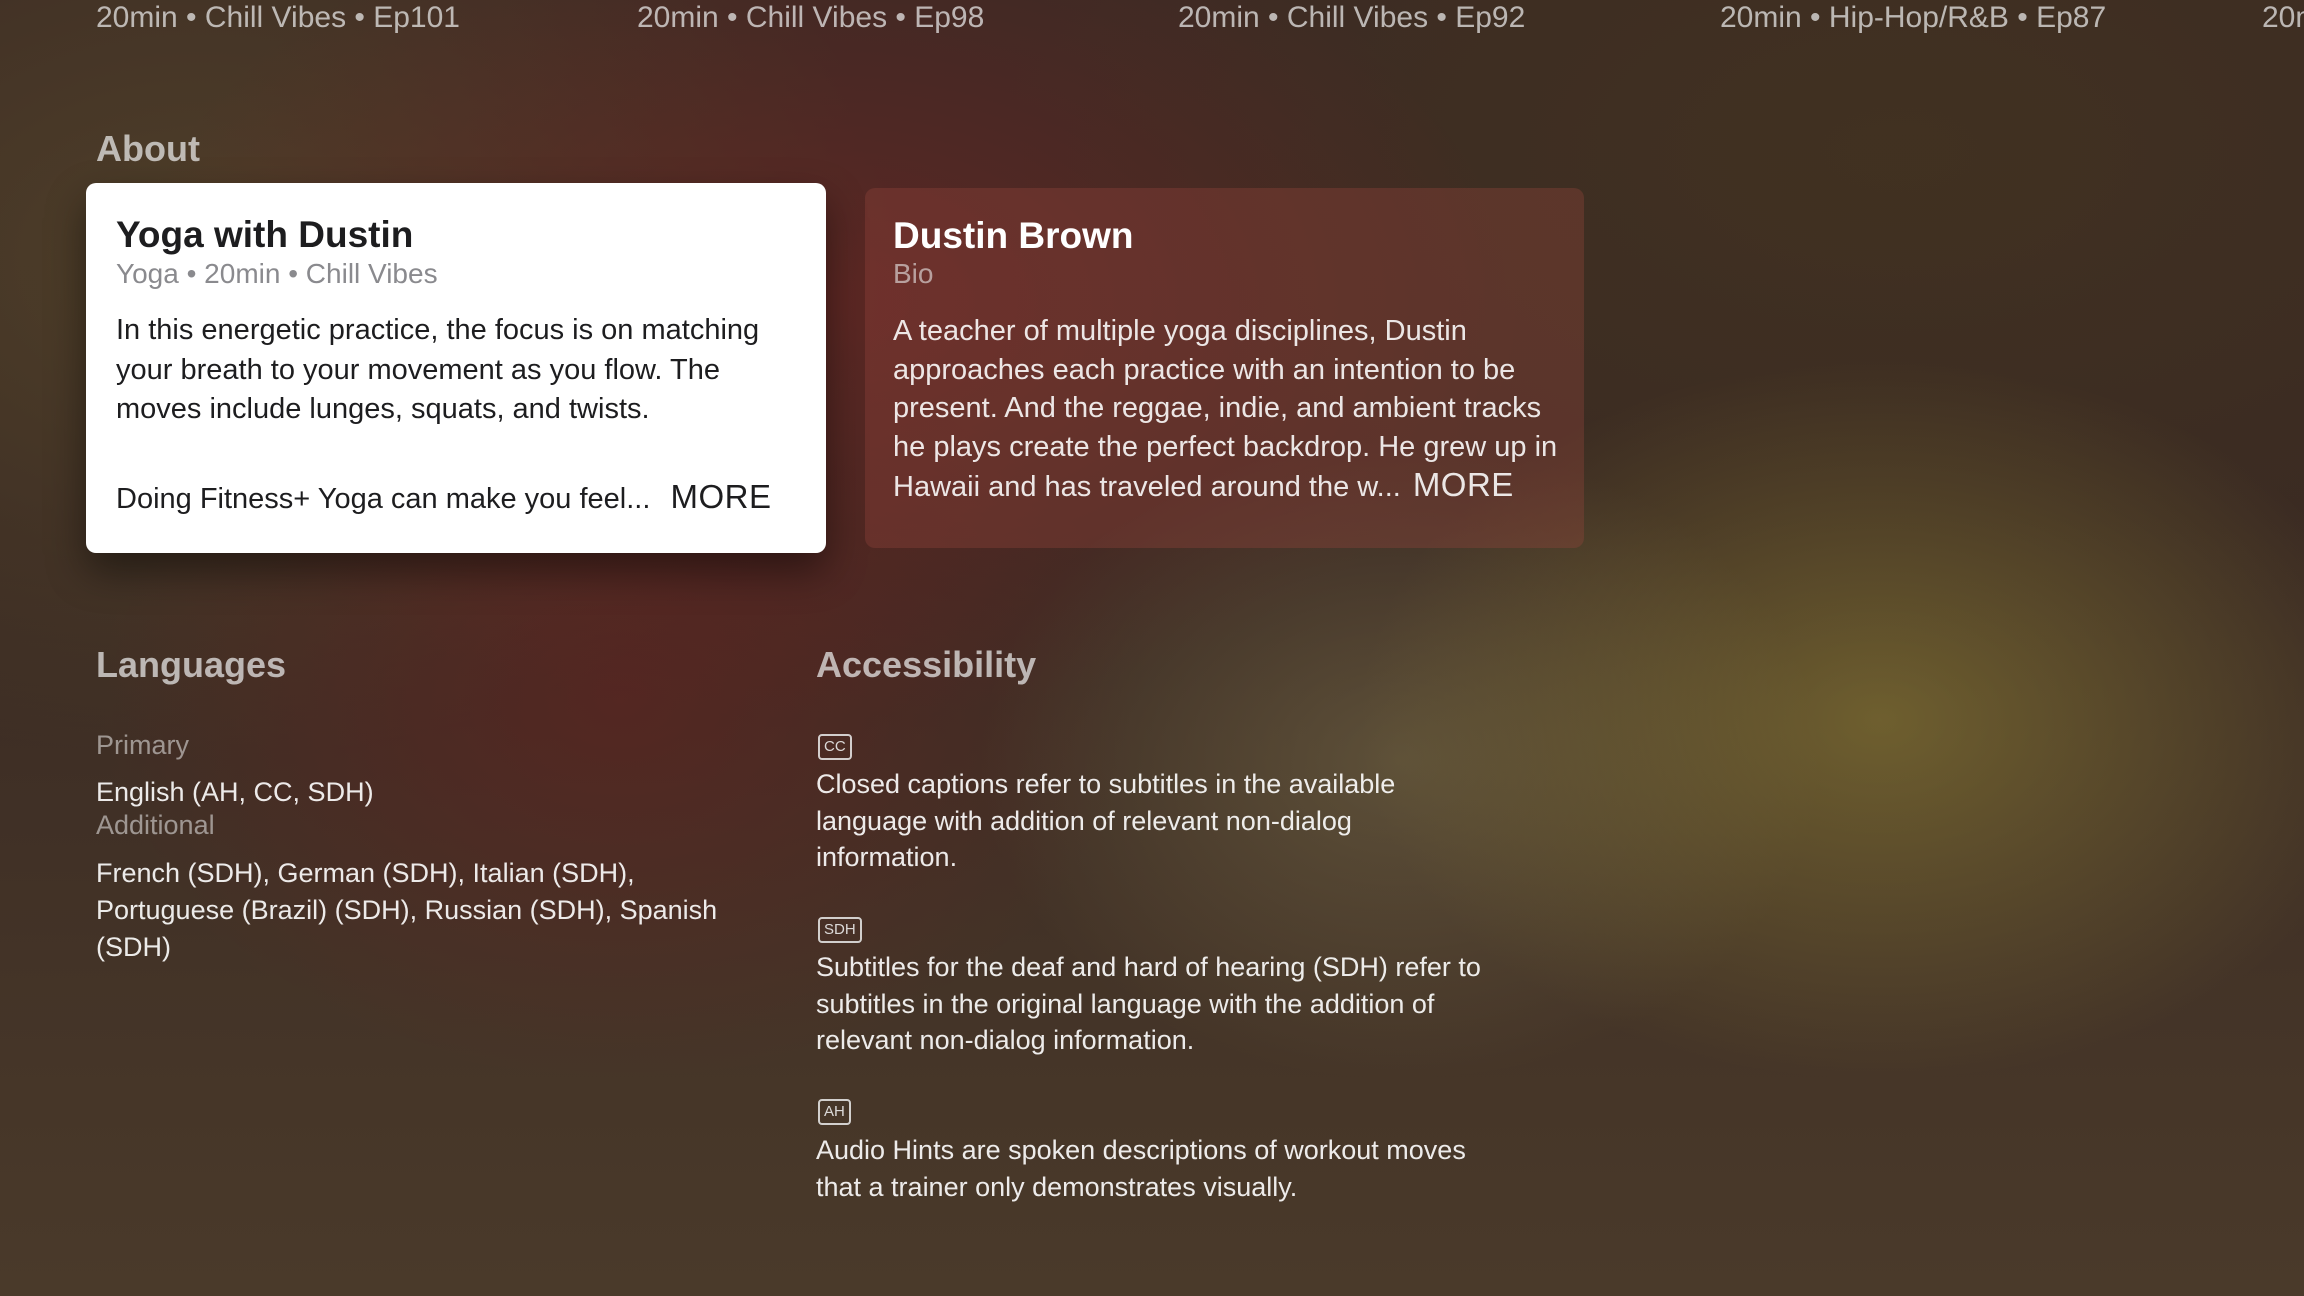 This screenshot has width=2304, height=1296. What do you see at coordinates (278, 18) in the screenshot?
I see `episode-meta: 20min • Chill Vibes • Ep101` at bounding box center [278, 18].